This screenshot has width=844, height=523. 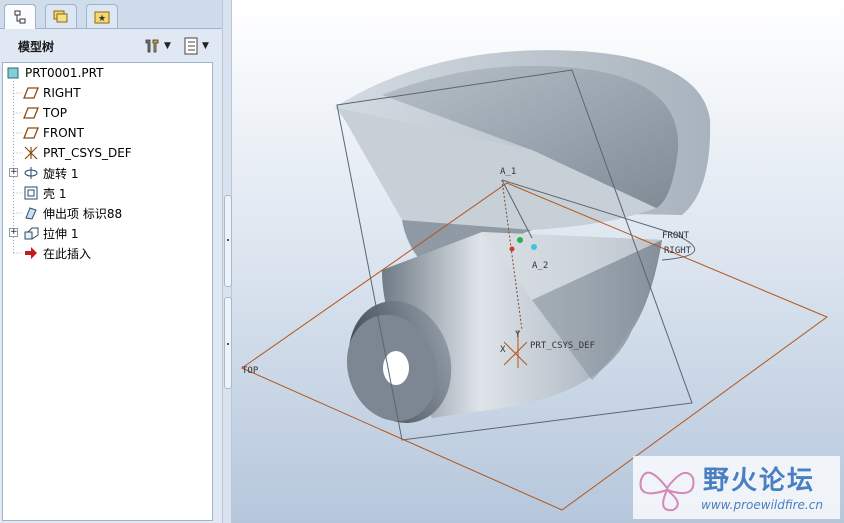 I want to click on panel-title: 模型树, so click(x=36, y=47).